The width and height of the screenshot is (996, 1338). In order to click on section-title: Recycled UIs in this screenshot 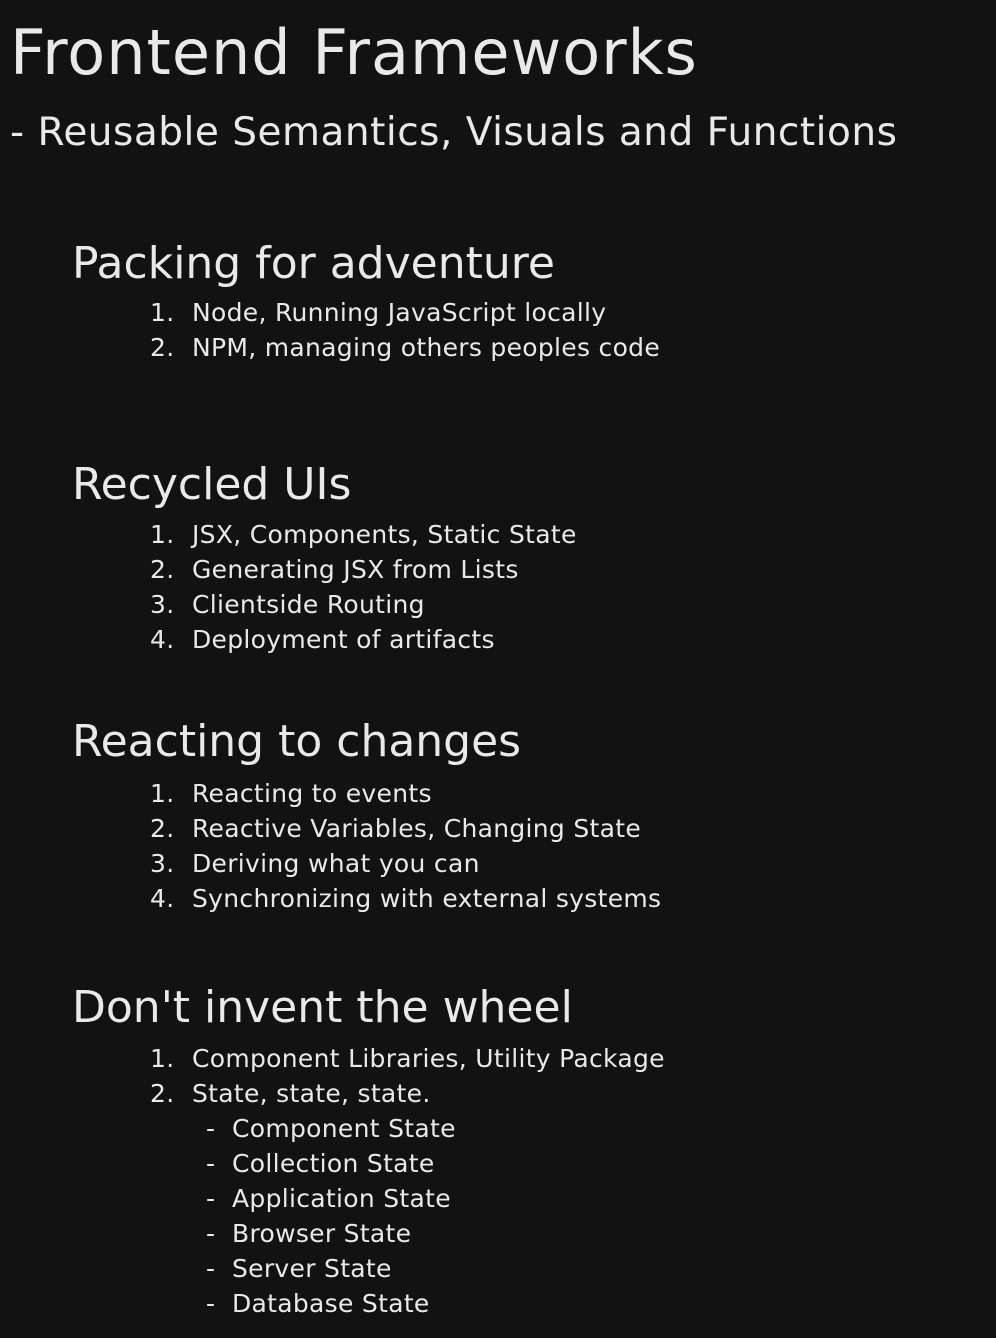, I will do `click(212, 484)`.